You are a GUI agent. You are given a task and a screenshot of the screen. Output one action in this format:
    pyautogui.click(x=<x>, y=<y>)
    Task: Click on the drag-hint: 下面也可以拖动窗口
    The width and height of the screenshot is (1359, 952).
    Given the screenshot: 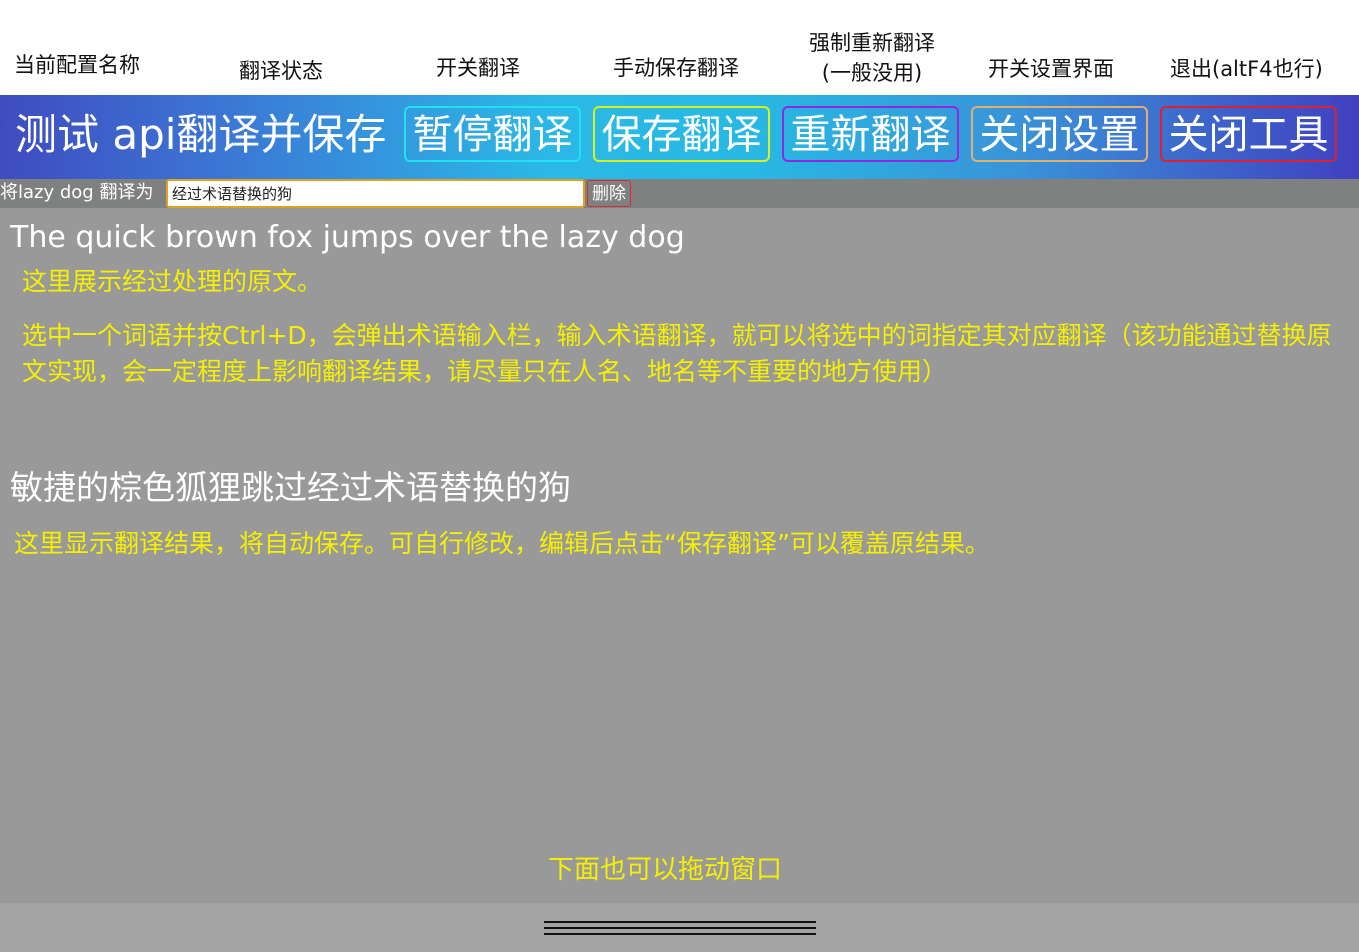 What is the action you would take?
    pyautogui.click(x=664, y=870)
    